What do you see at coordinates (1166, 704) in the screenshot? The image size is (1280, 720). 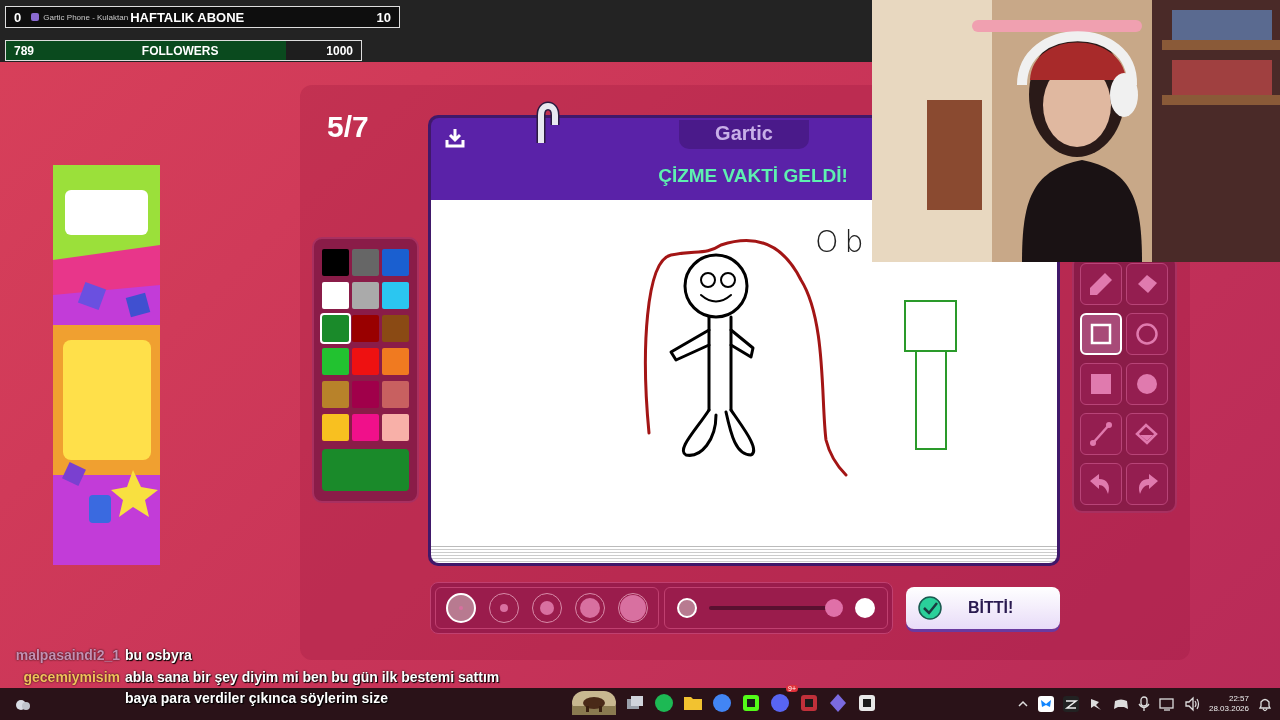 I see `network-icon` at bounding box center [1166, 704].